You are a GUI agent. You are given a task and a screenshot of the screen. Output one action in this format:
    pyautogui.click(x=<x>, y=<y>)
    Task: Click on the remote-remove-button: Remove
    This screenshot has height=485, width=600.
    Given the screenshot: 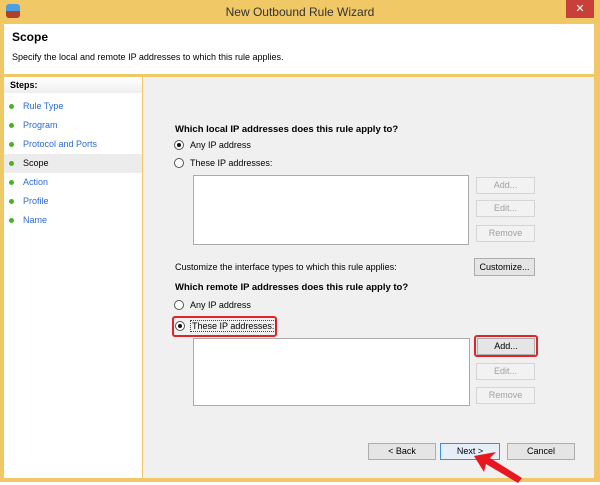 What is the action you would take?
    pyautogui.click(x=505, y=395)
    